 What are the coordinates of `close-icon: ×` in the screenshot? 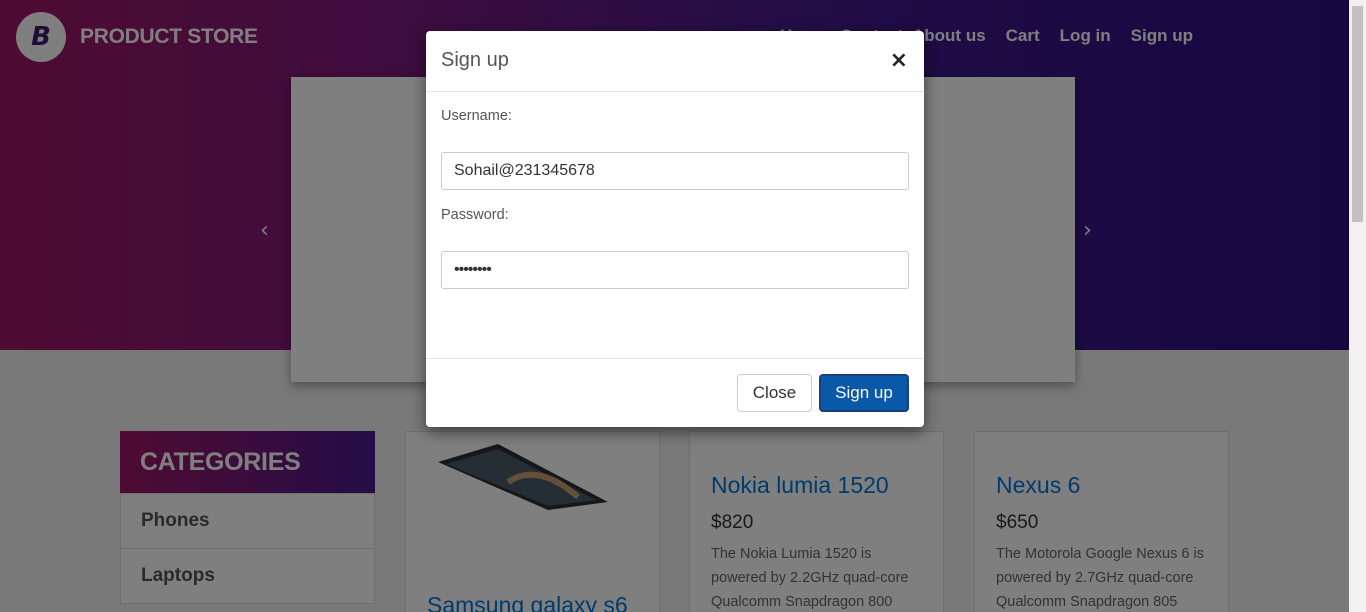 It's located at (899, 60).